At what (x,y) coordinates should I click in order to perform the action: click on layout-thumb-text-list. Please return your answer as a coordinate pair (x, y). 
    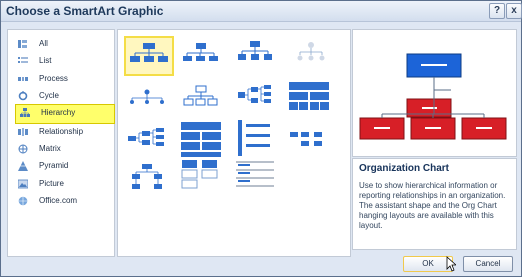
    Looking at the image, I should click on (255, 176).